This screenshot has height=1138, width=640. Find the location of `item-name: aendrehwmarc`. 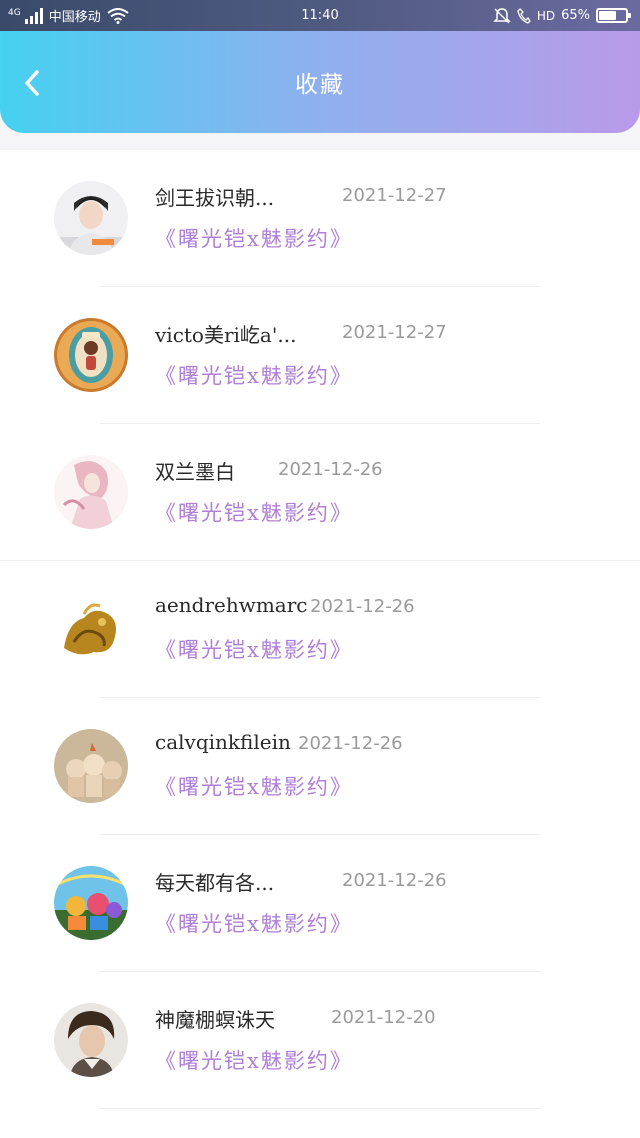

item-name: aendrehwmarc is located at coordinates (231, 605).